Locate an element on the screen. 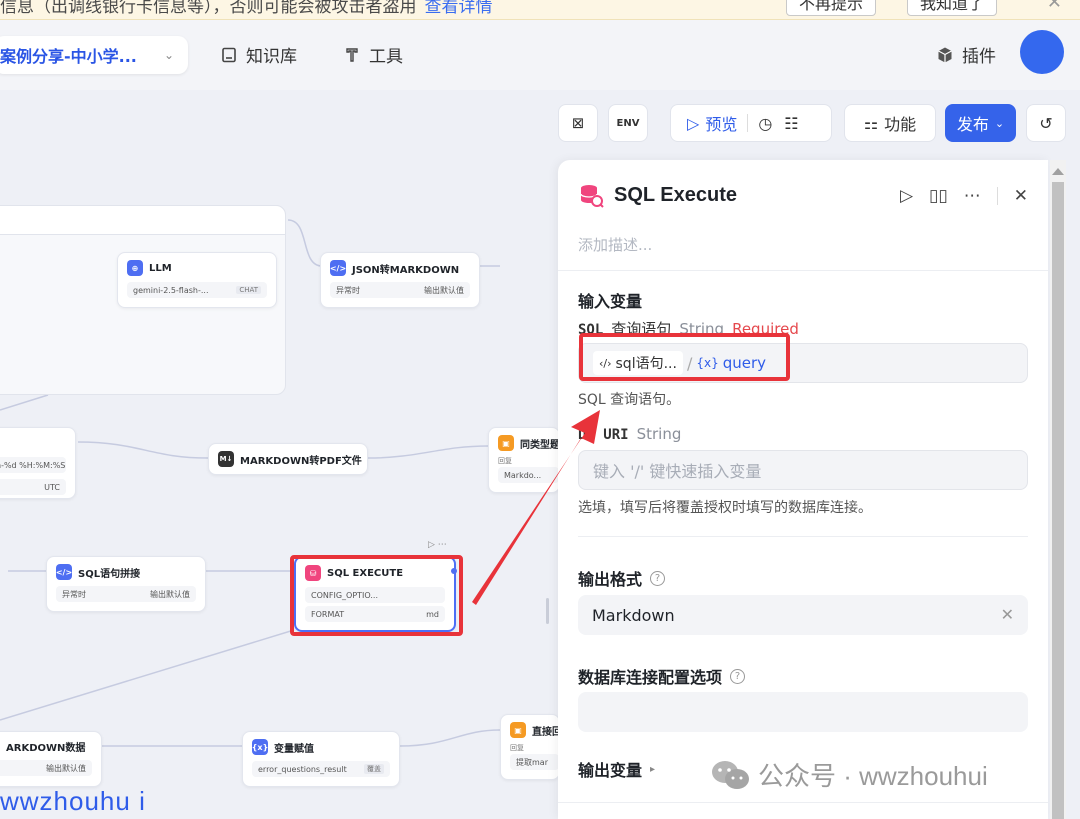  node-time-format: n-%d %H:%M:%S UTC is located at coordinates (38, 463).